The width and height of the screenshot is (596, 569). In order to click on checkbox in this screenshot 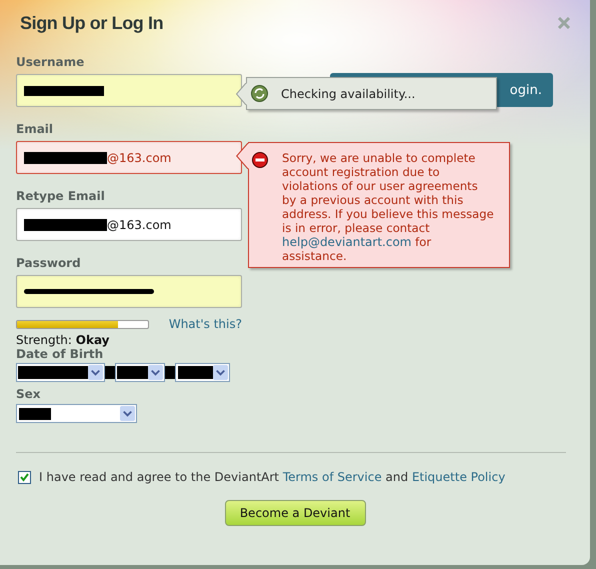, I will do `click(24, 477)`.